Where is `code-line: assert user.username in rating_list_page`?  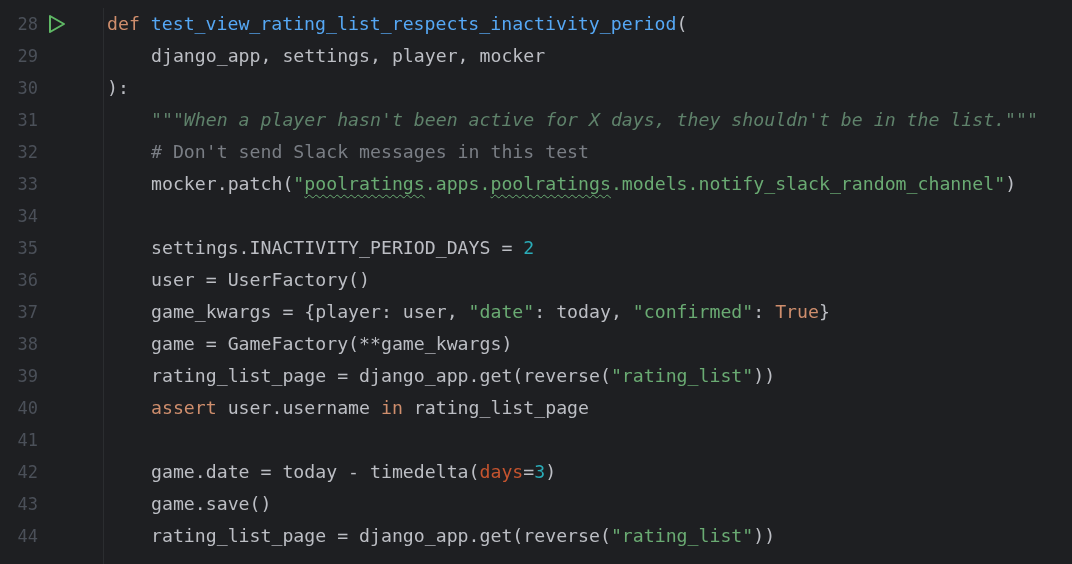 code-line: assert user.username in rating_list_page is located at coordinates (370, 408).